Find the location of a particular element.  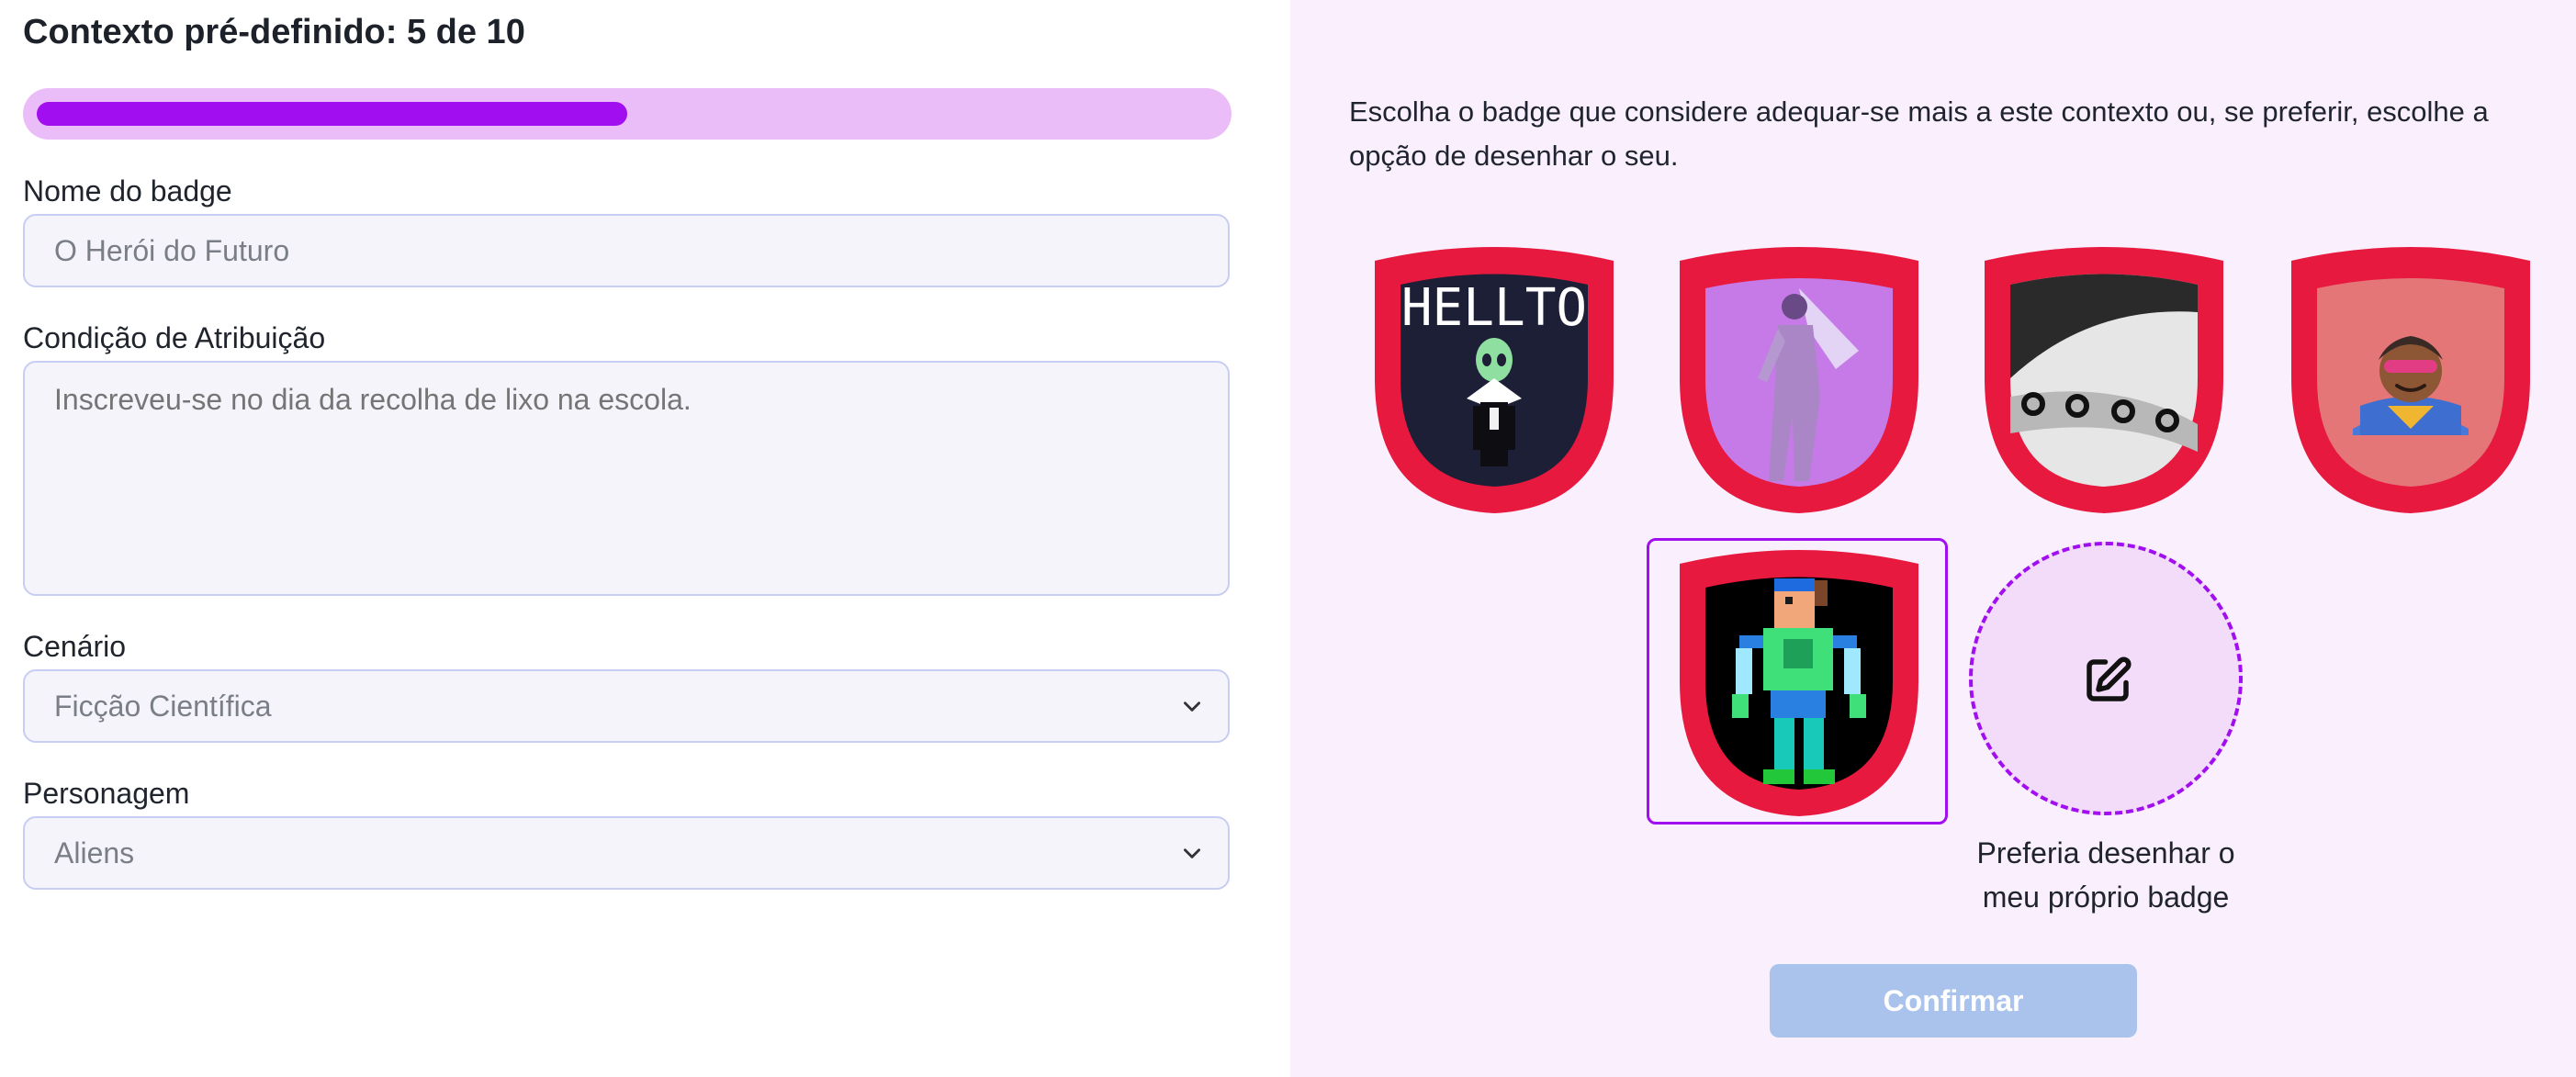

draw-own-badge-button is located at coordinates (2106, 679).